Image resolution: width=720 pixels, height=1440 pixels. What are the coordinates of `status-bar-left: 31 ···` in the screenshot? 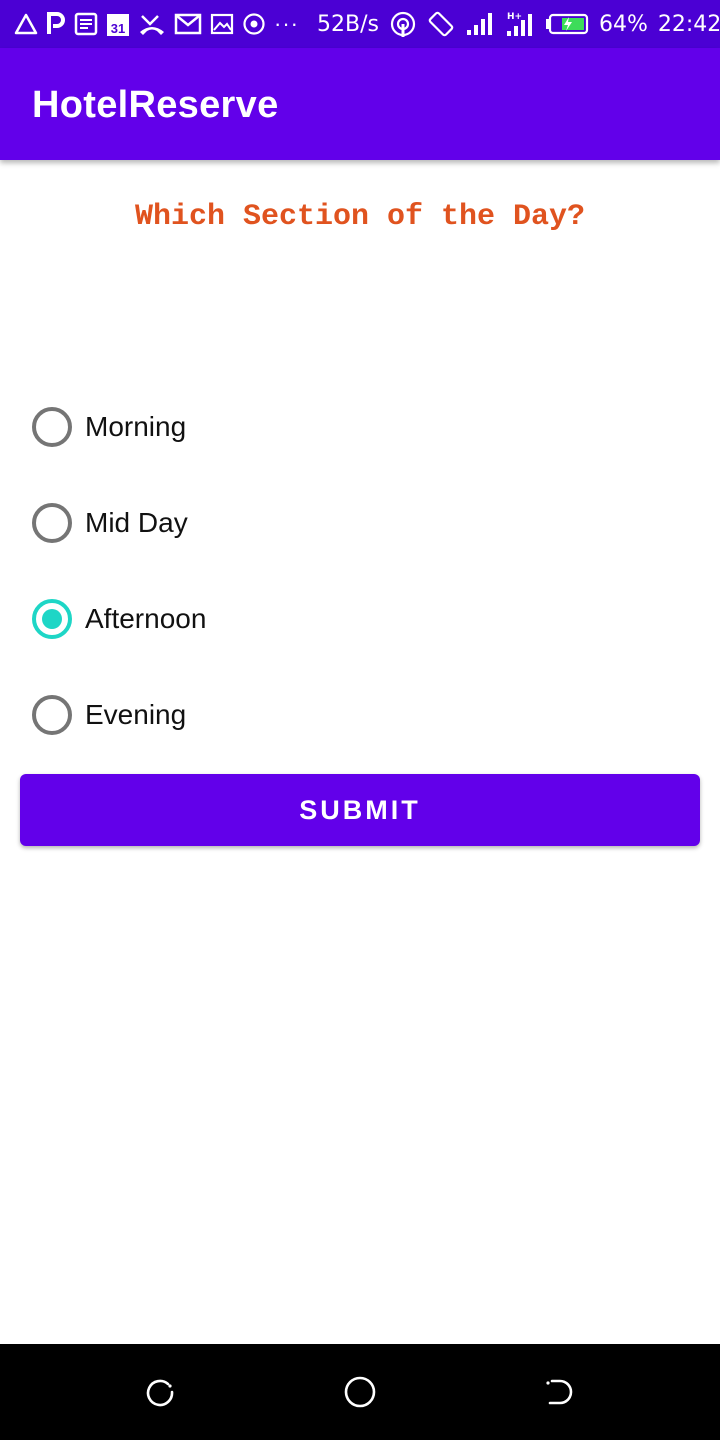 It's located at (160, 24).